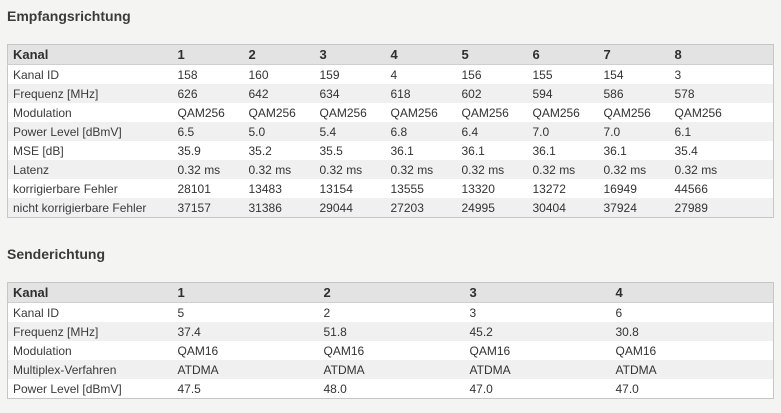 The image size is (781, 413). What do you see at coordinates (208, 150) in the screenshot?
I see `table-cell: 35.9` at bounding box center [208, 150].